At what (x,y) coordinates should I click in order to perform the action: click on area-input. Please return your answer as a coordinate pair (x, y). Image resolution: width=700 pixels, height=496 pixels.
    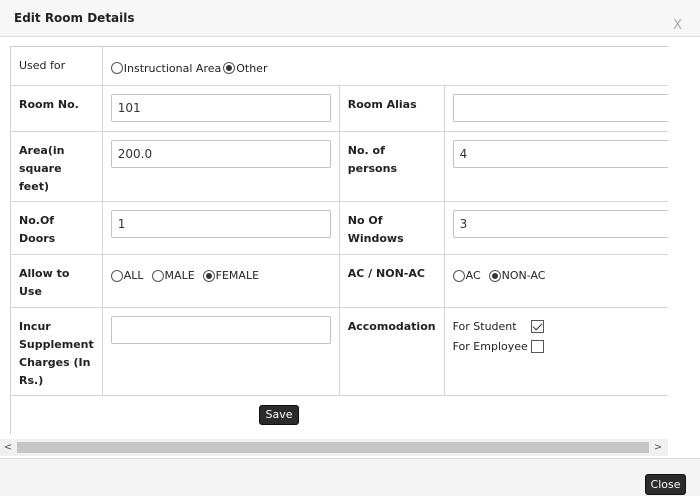
    Looking at the image, I should click on (220, 153).